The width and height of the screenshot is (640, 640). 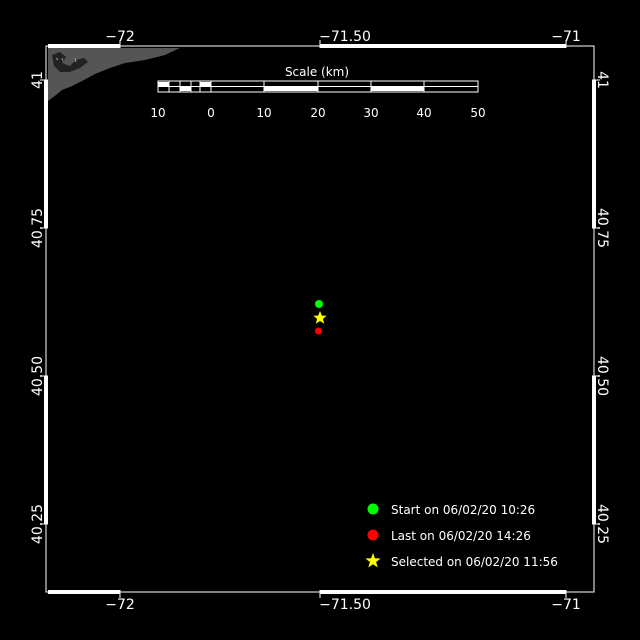 I want to click on y-tick-label-right: 41, so click(x=602, y=80).